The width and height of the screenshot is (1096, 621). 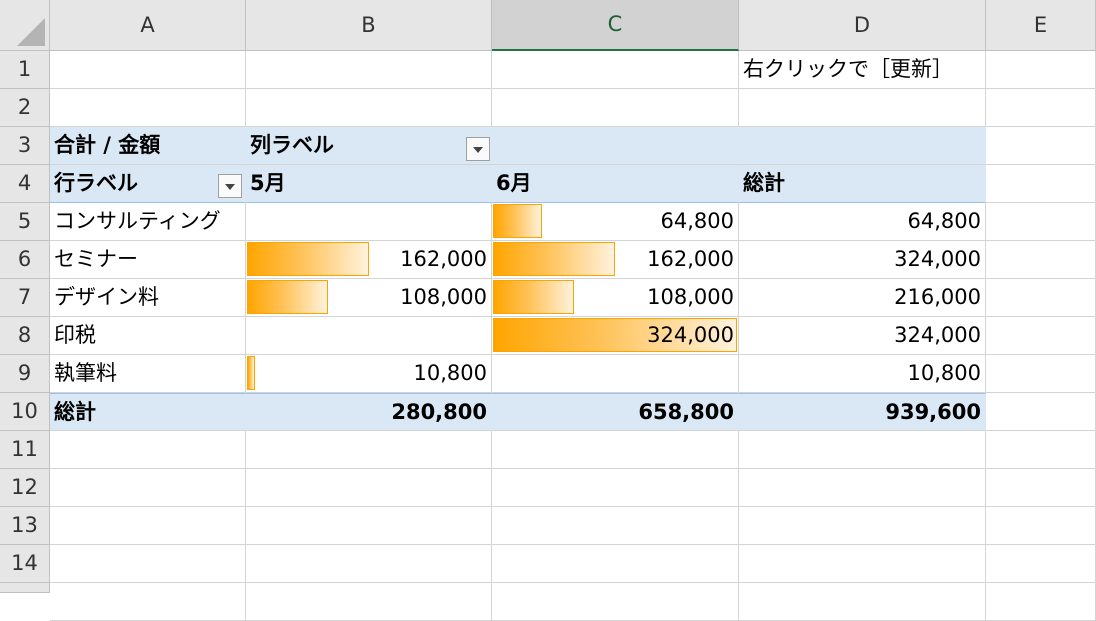 What do you see at coordinates (148, 25) in the screenshot?
I see `column-header-a: A` at bounding box center [148, 25].